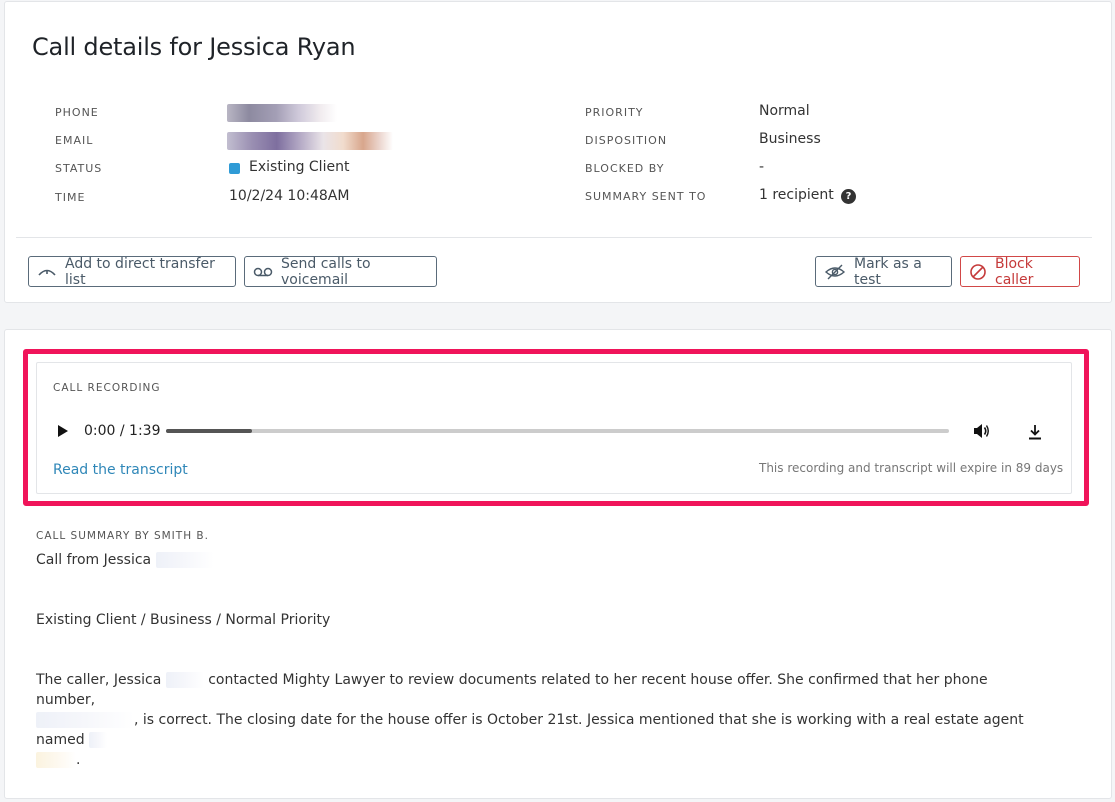 The image size is (1115, 802). Describe the element at coordinates (209, 431) in the screenshot. I see `seek-bar-progress` at that location.